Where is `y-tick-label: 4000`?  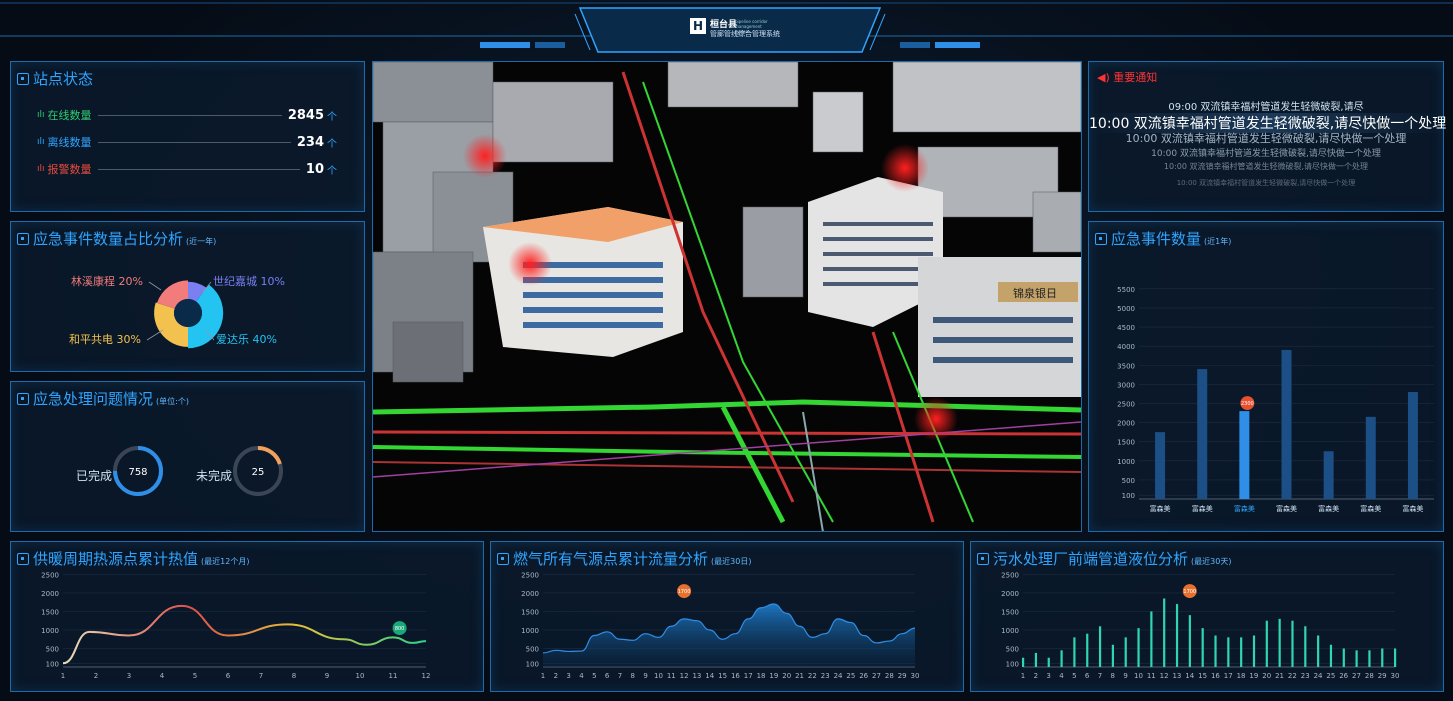
y-tick-label: 4000 is located at coordinates (1126, 347).